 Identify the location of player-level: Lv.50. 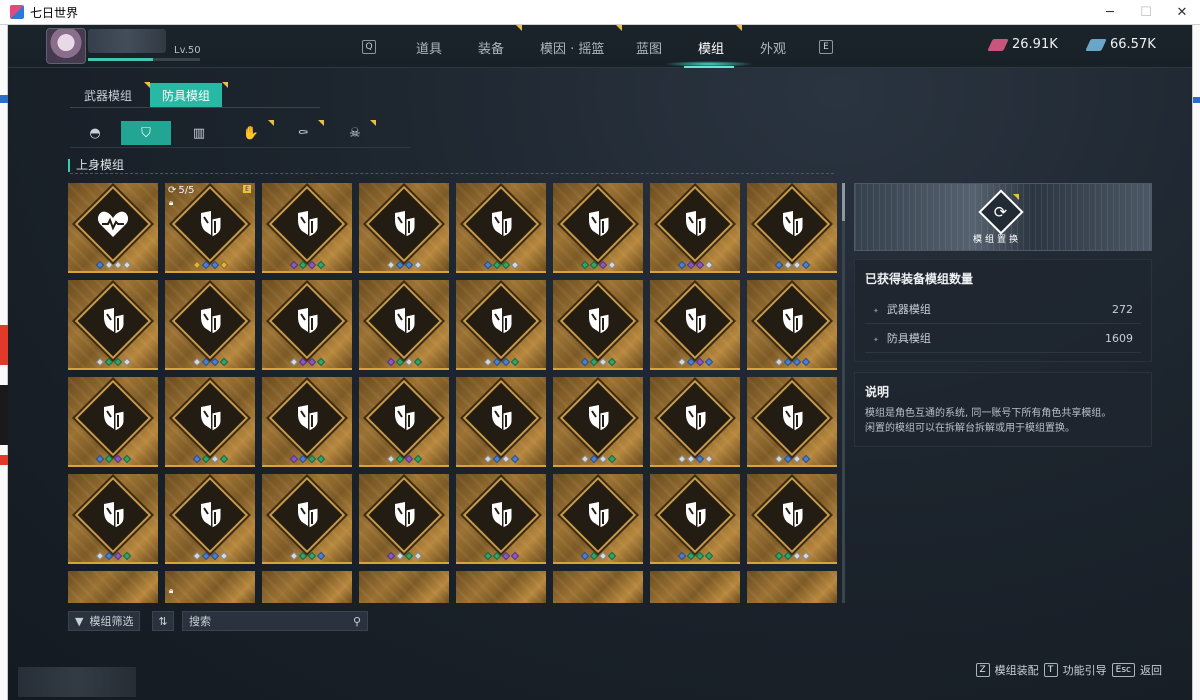
(187, 50).